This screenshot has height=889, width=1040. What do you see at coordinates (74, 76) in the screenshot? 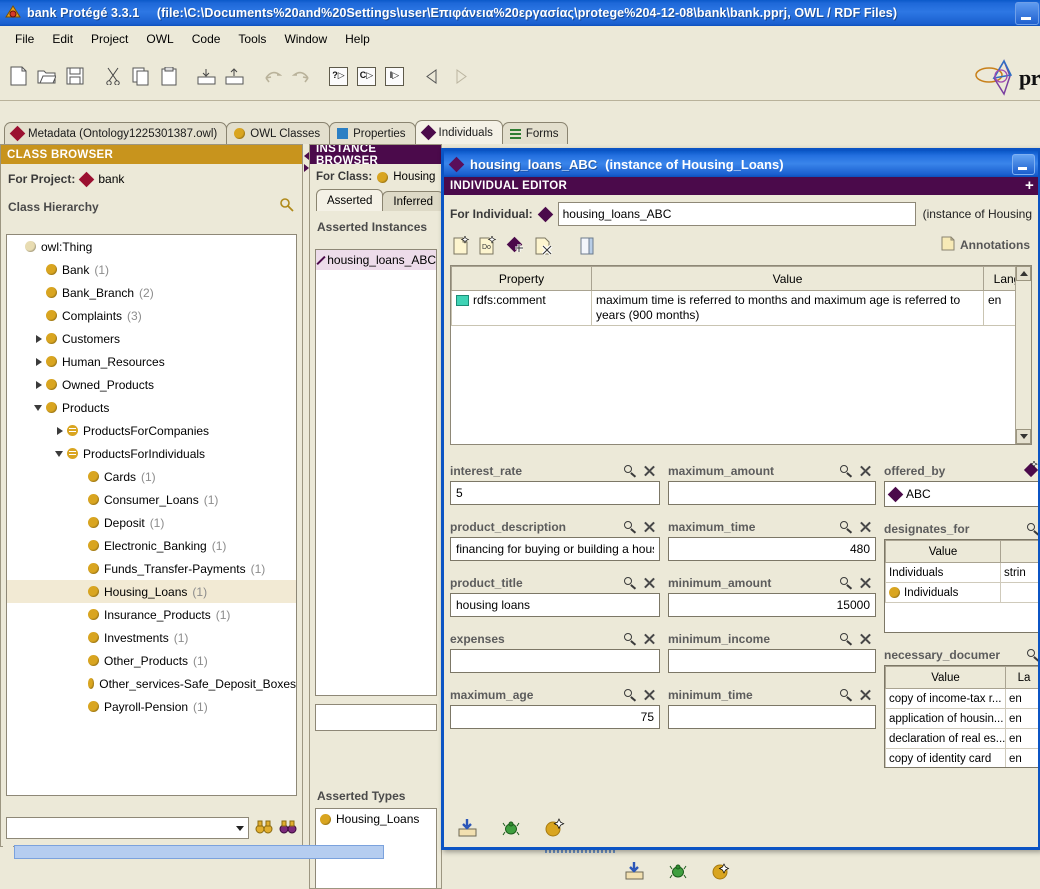
I see `save-project-icon` at bounding box center [74, 76].